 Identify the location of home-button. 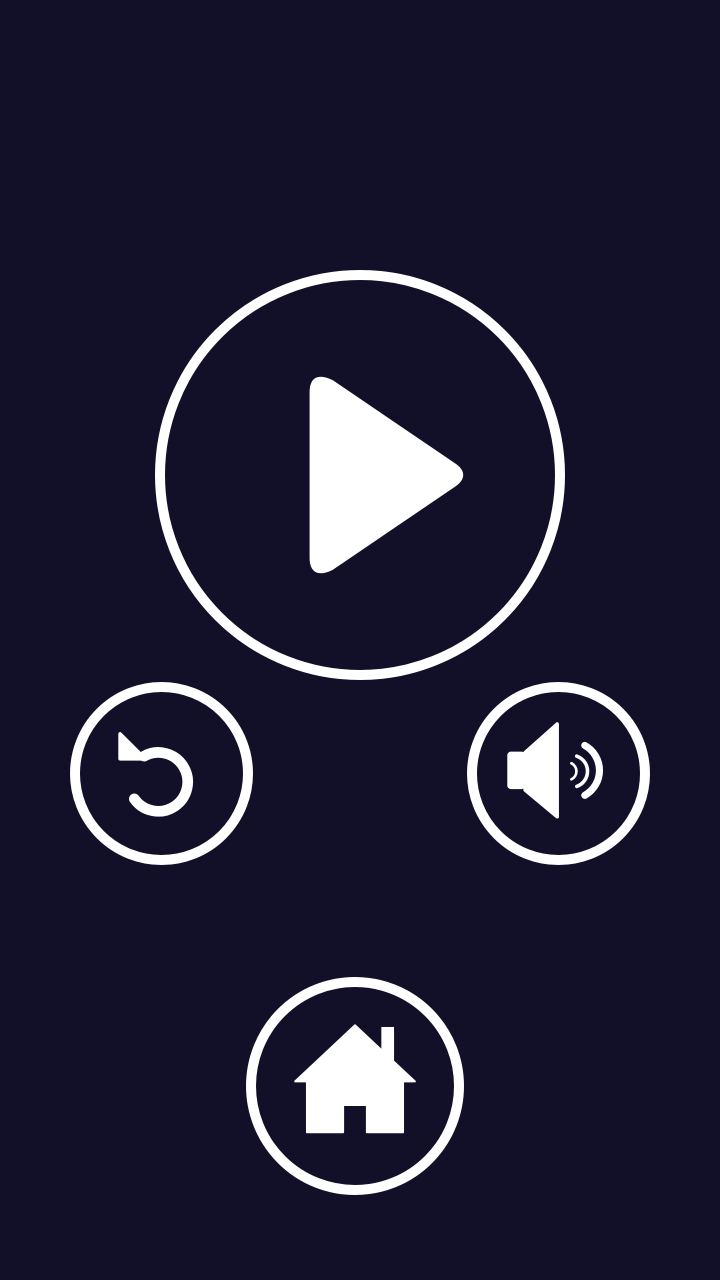
(355, 1086).